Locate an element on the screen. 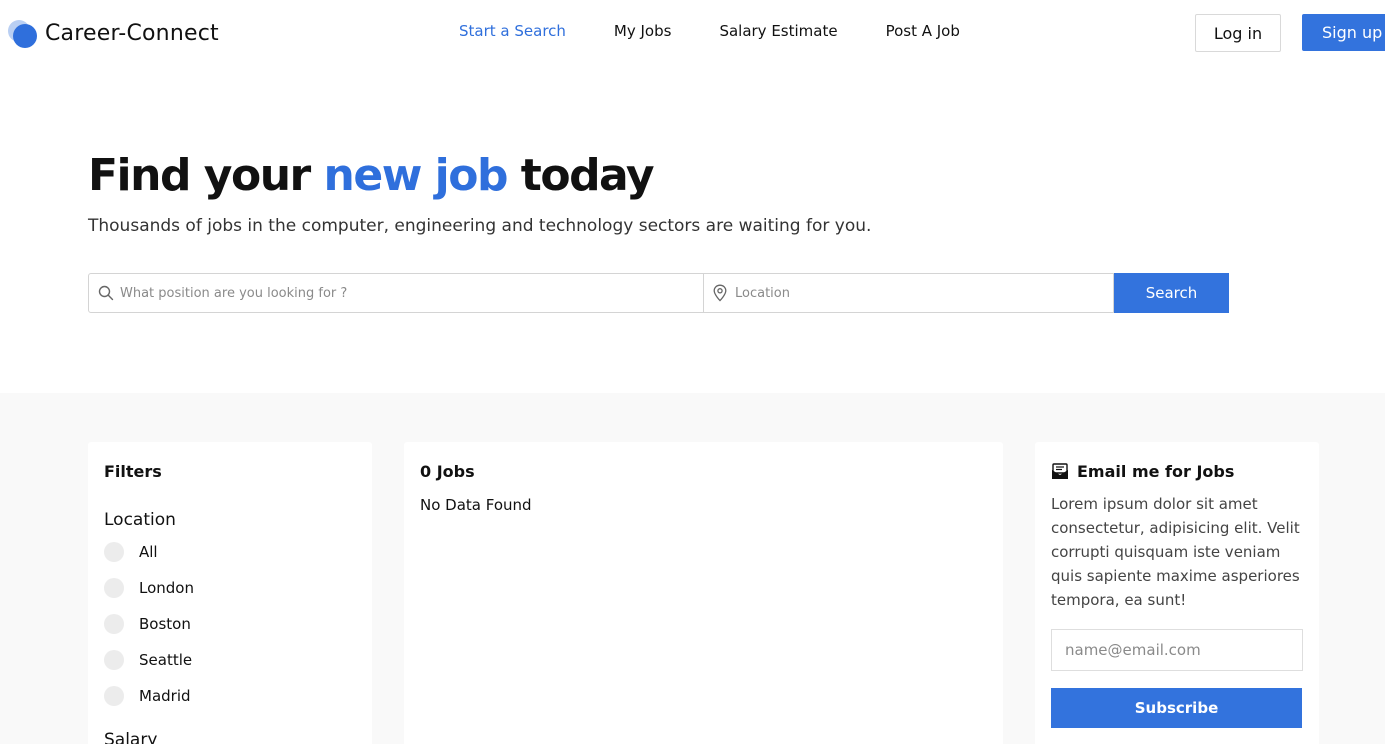  brand-name: Career-Connect is located at coordinates (132, 33).